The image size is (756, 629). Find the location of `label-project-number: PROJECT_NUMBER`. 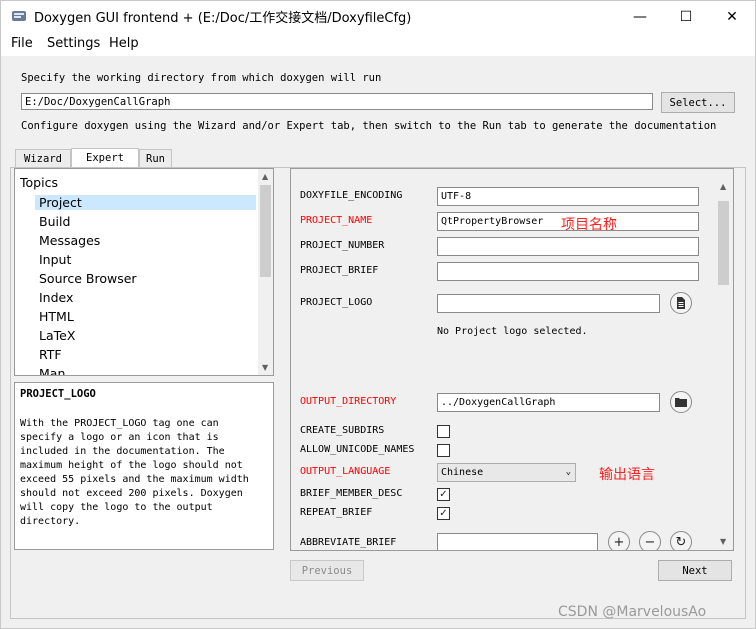

label-project-number: PROJECT_NUMBER is located at coordinates (342, 245).